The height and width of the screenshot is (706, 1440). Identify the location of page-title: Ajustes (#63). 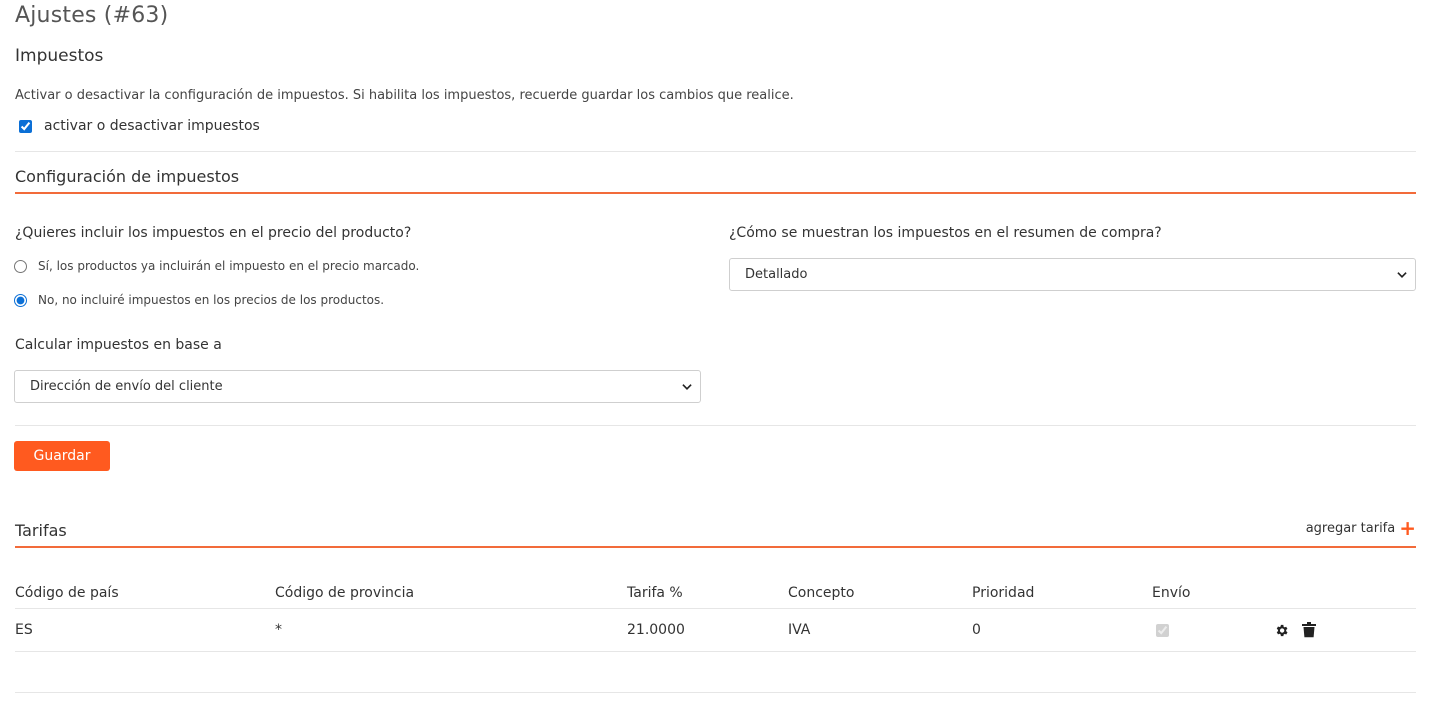
(92, 15).